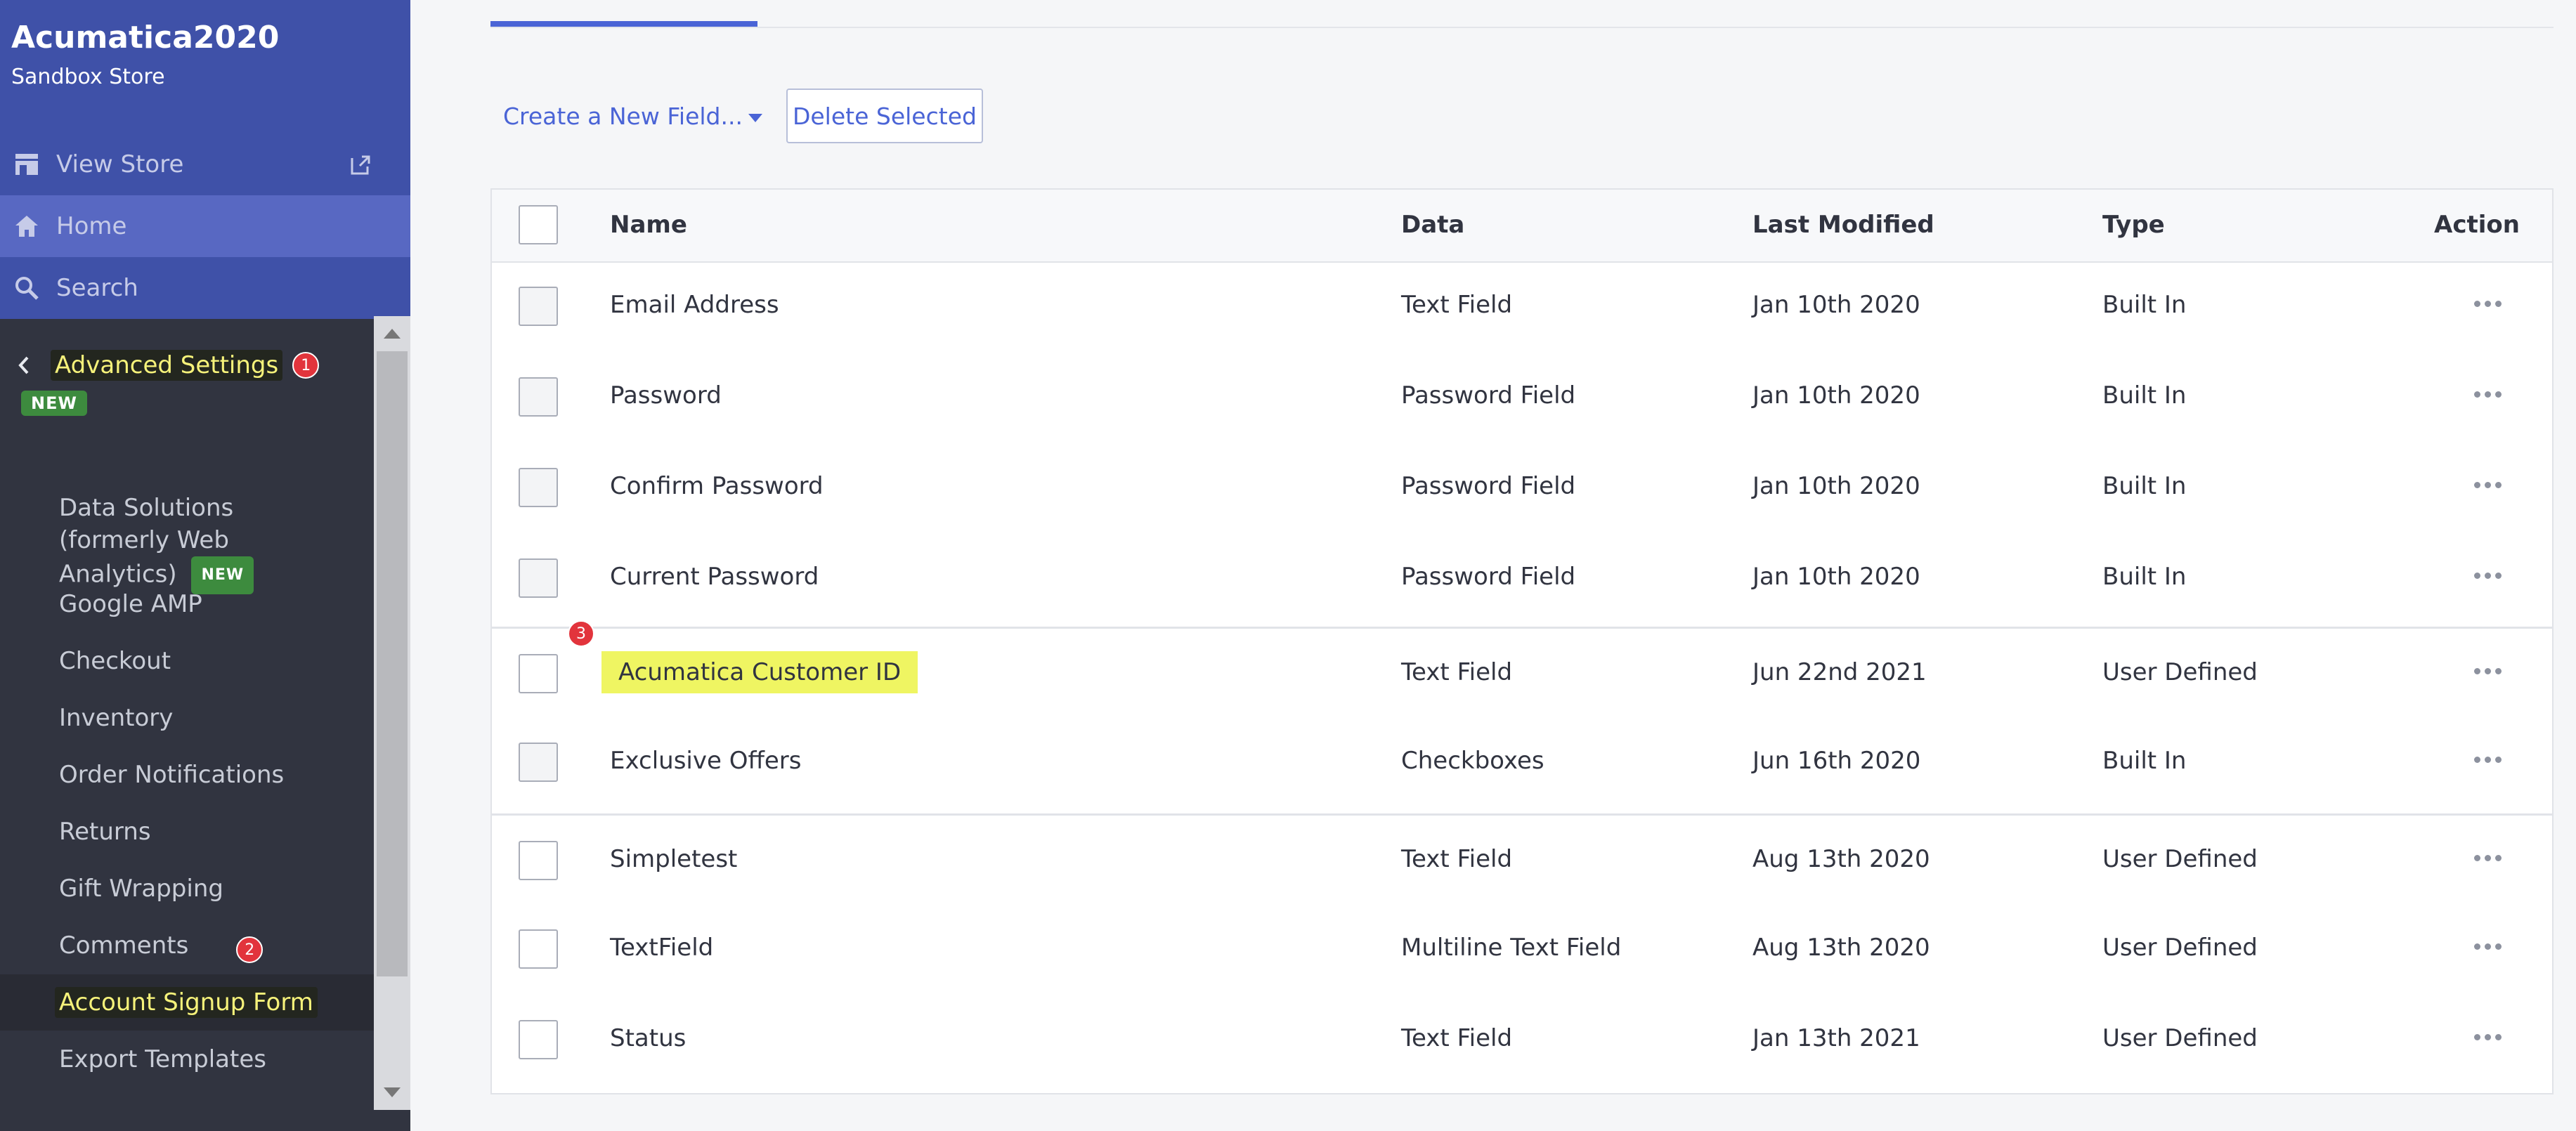 The image size is (2576, 1131). Describe the element at coordinates (205, 164) in the screenshot. I see `nav-view-store: View Store` at that location.